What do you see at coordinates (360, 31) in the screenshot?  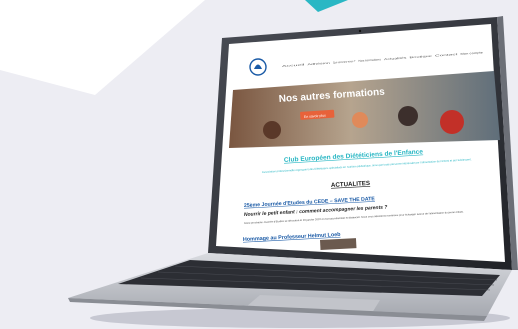 I see `webcam` at bounding box center [360, 31].